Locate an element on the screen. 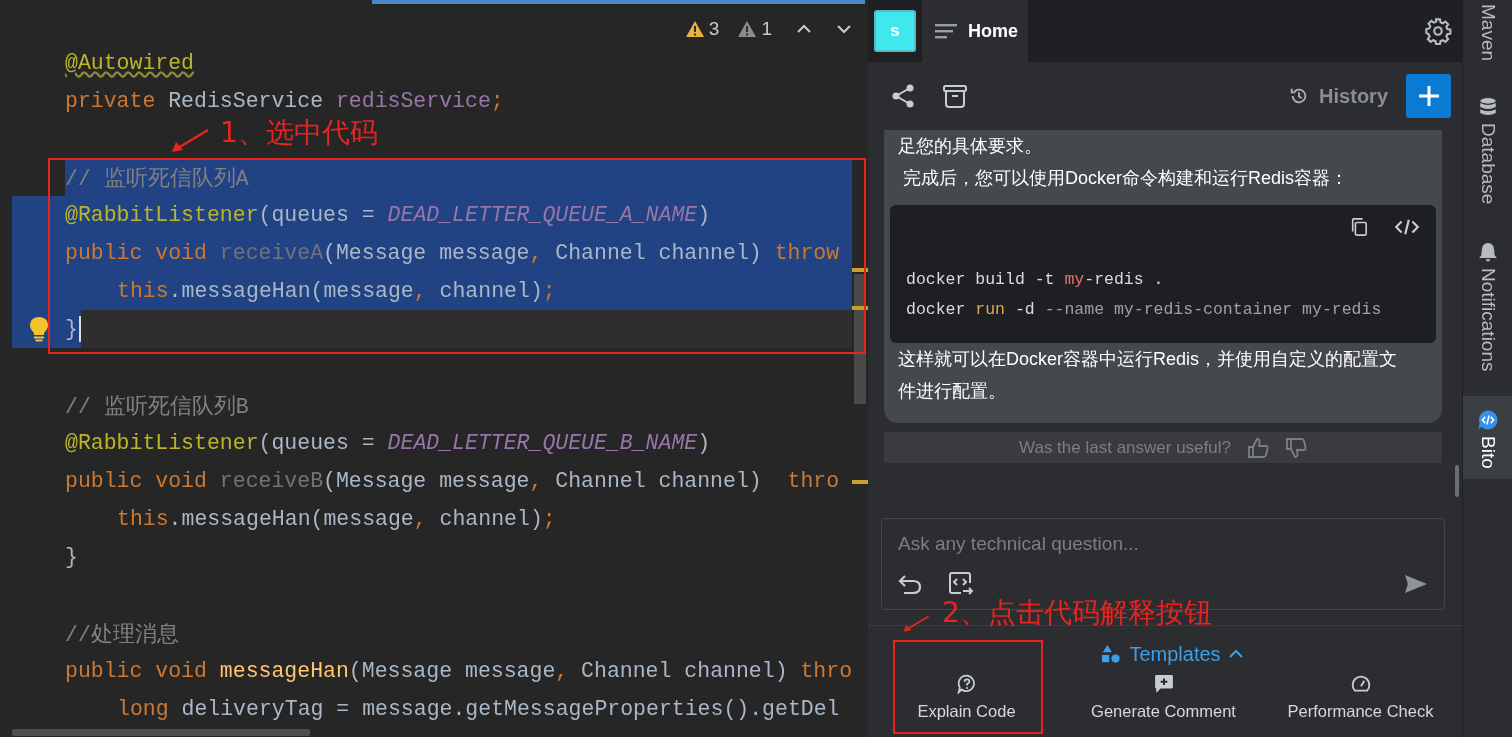  bell-icon is located at coordinates (1487, 252).